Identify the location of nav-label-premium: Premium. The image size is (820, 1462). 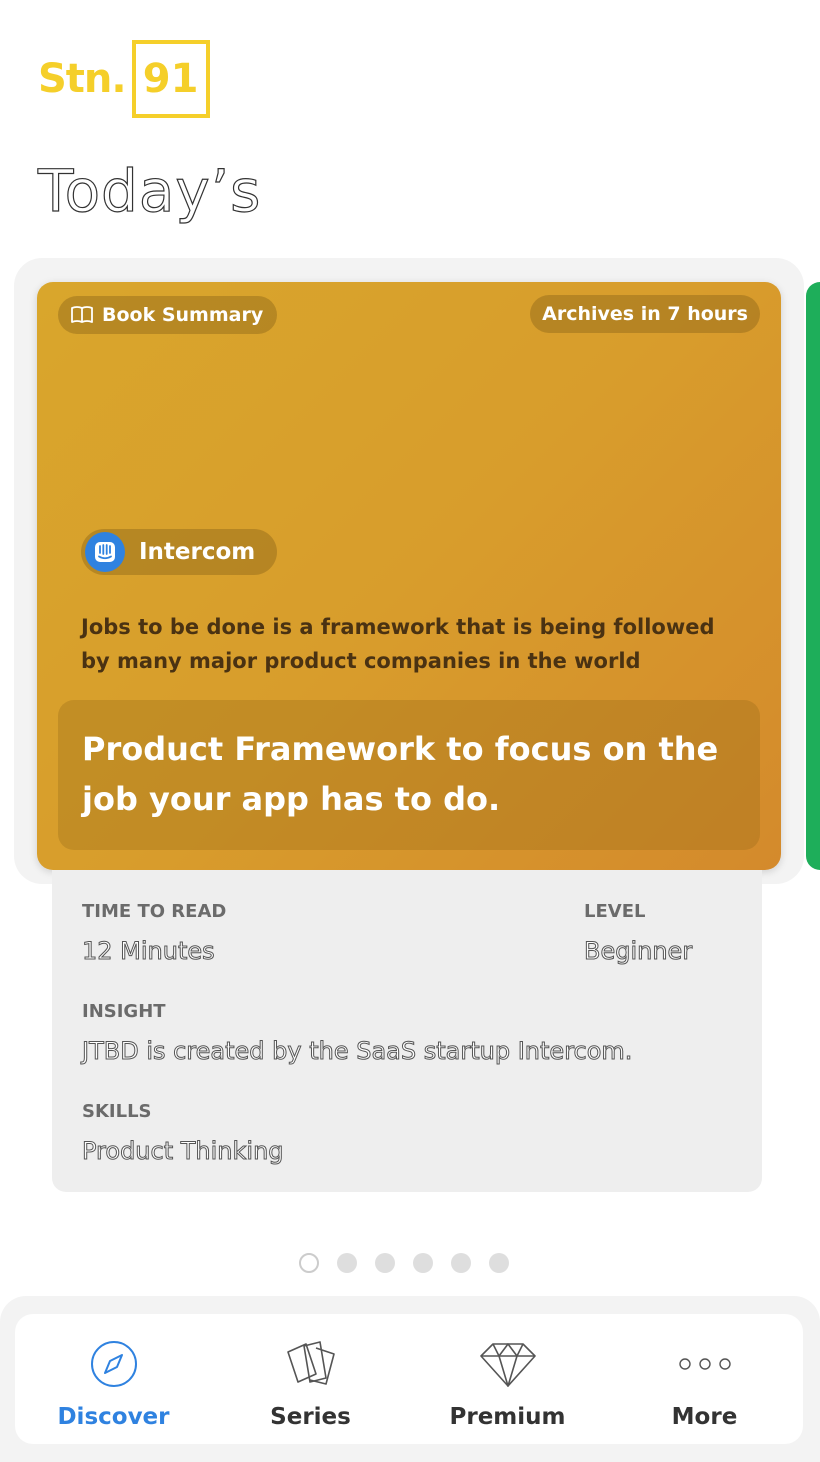
(507, 1417).